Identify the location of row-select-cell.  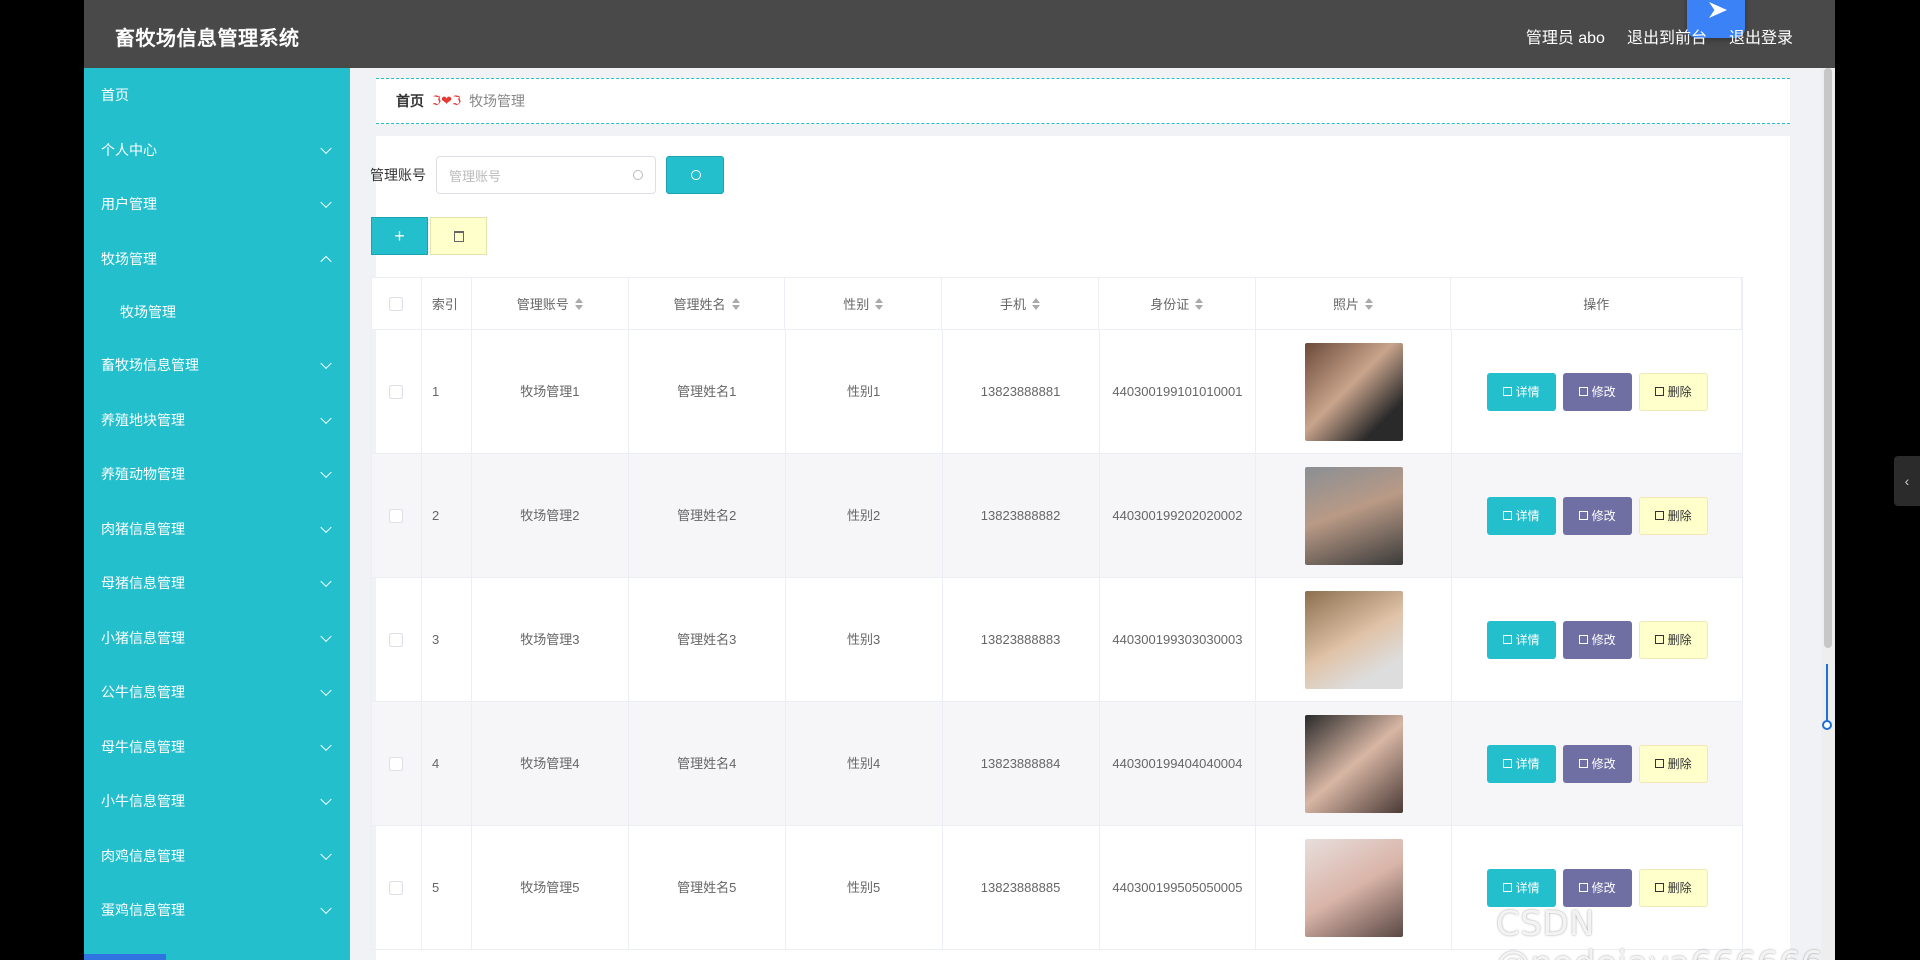
(397, 639).